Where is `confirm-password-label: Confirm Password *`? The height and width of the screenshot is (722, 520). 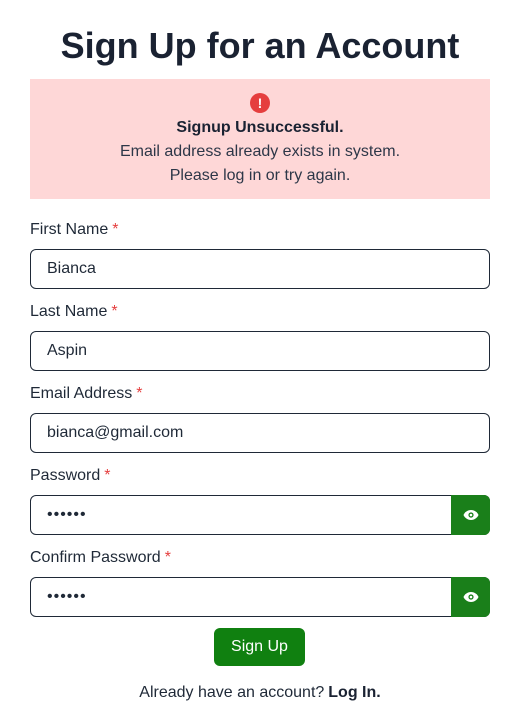
confirm-password-label: Confirm Password * is located at coordinates (100, 558).